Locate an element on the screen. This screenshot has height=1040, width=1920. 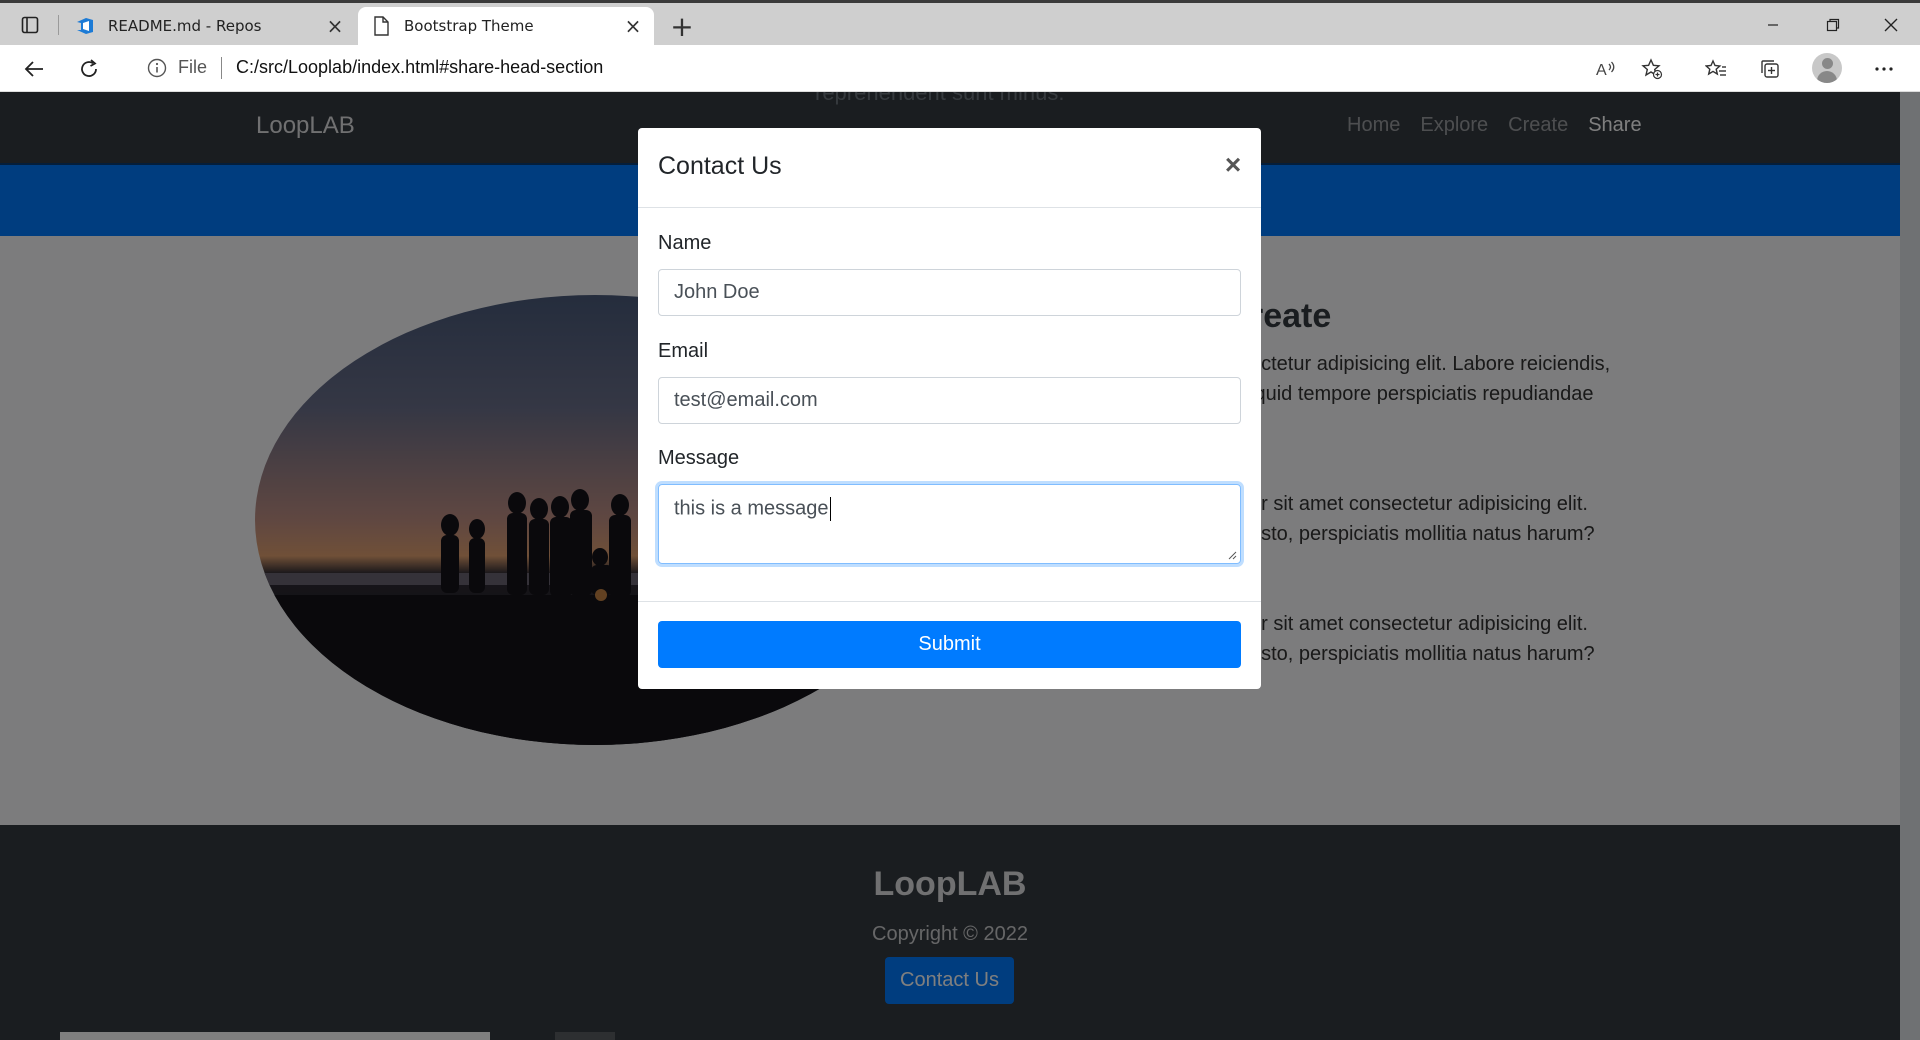
favorites-icon is located at coordinates (1716, 69).